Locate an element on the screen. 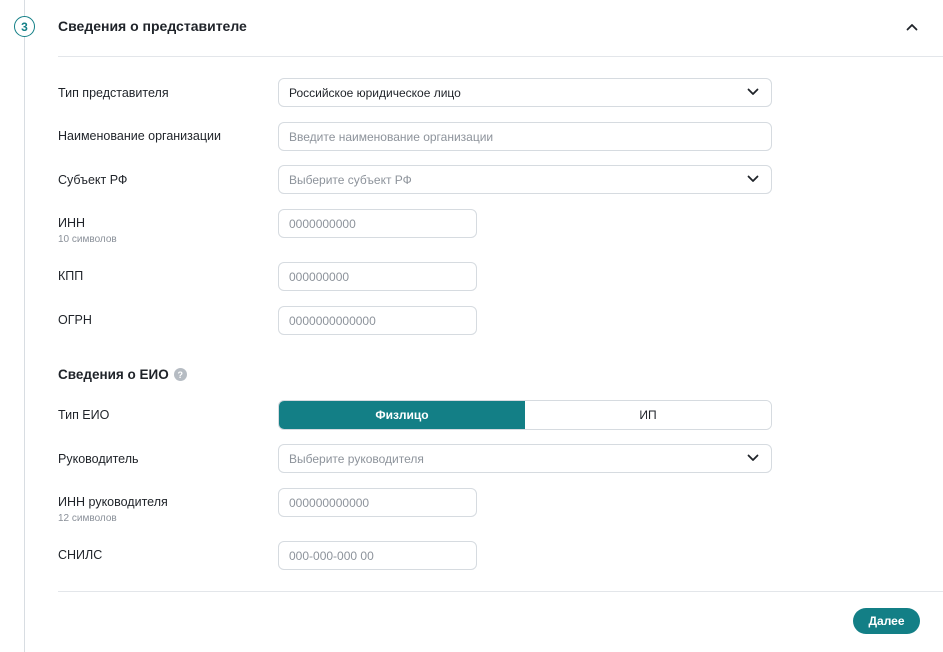  chevron-up-icon is located at coordinates (912, 27).